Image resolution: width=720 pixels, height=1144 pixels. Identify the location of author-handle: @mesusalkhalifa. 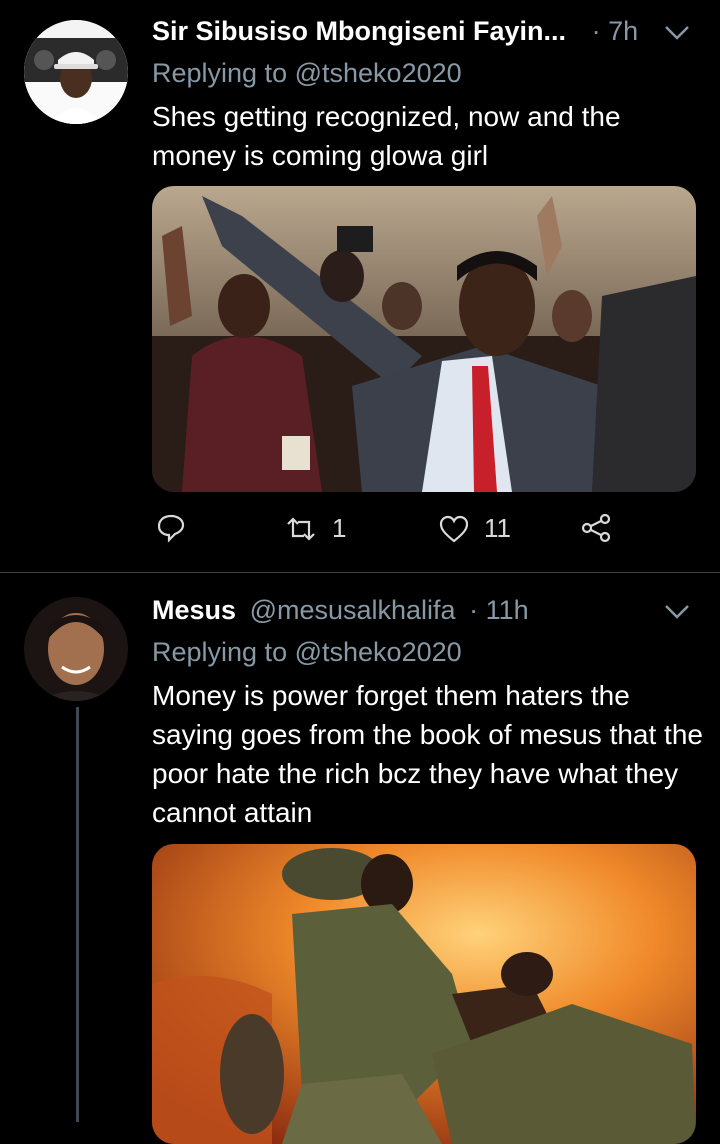
(353, 610).